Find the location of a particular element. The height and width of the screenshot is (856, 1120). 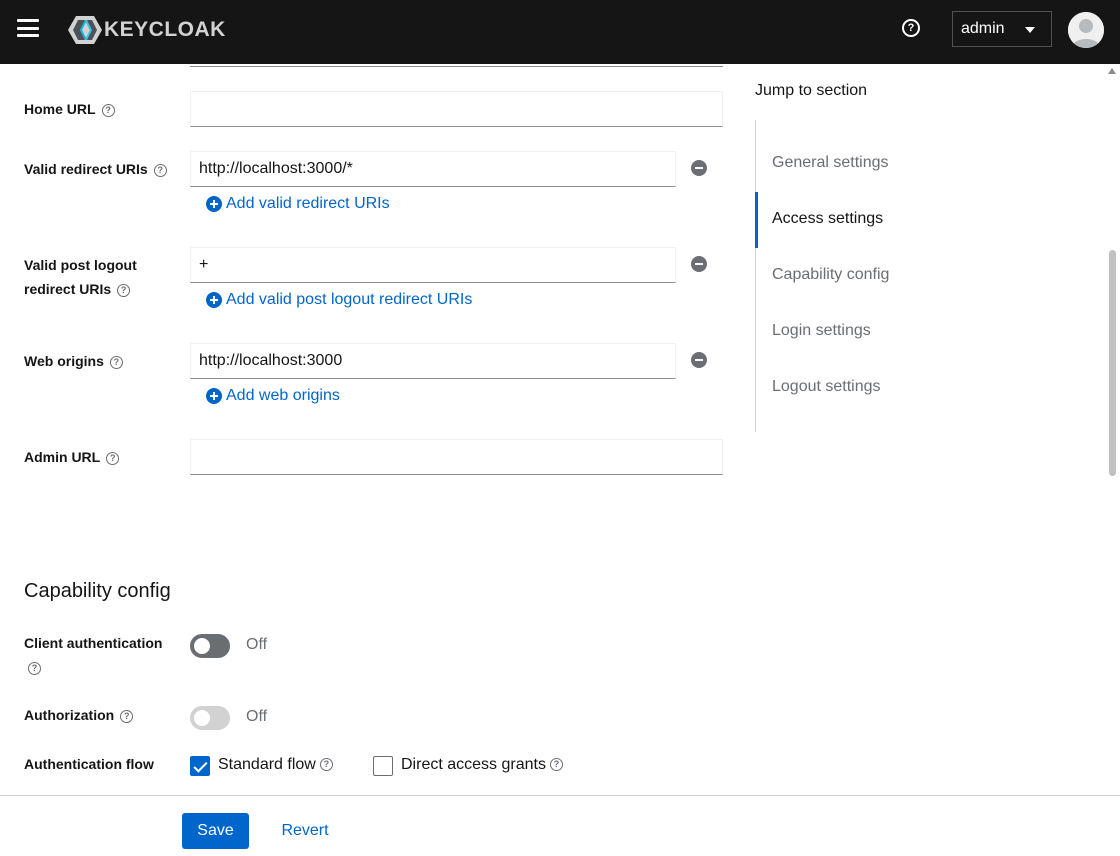

hamburger-icon is located at coordinates (28, 28).